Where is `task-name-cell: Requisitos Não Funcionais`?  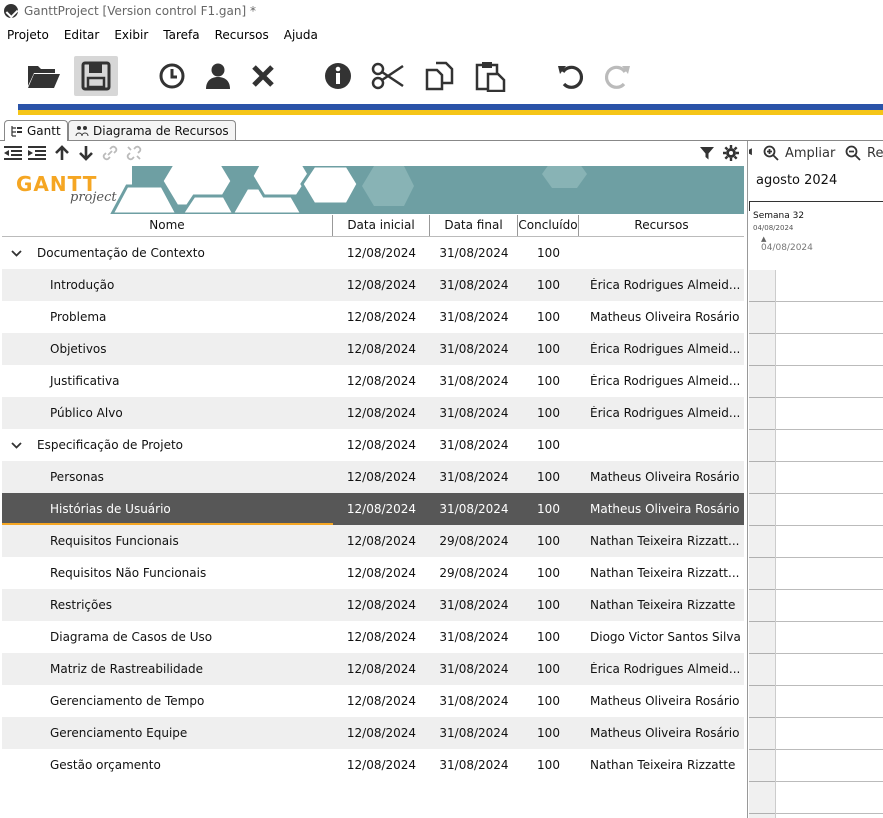 task-name-cell: Requisitos Não Funcionais is located at coordinates (167, 573).